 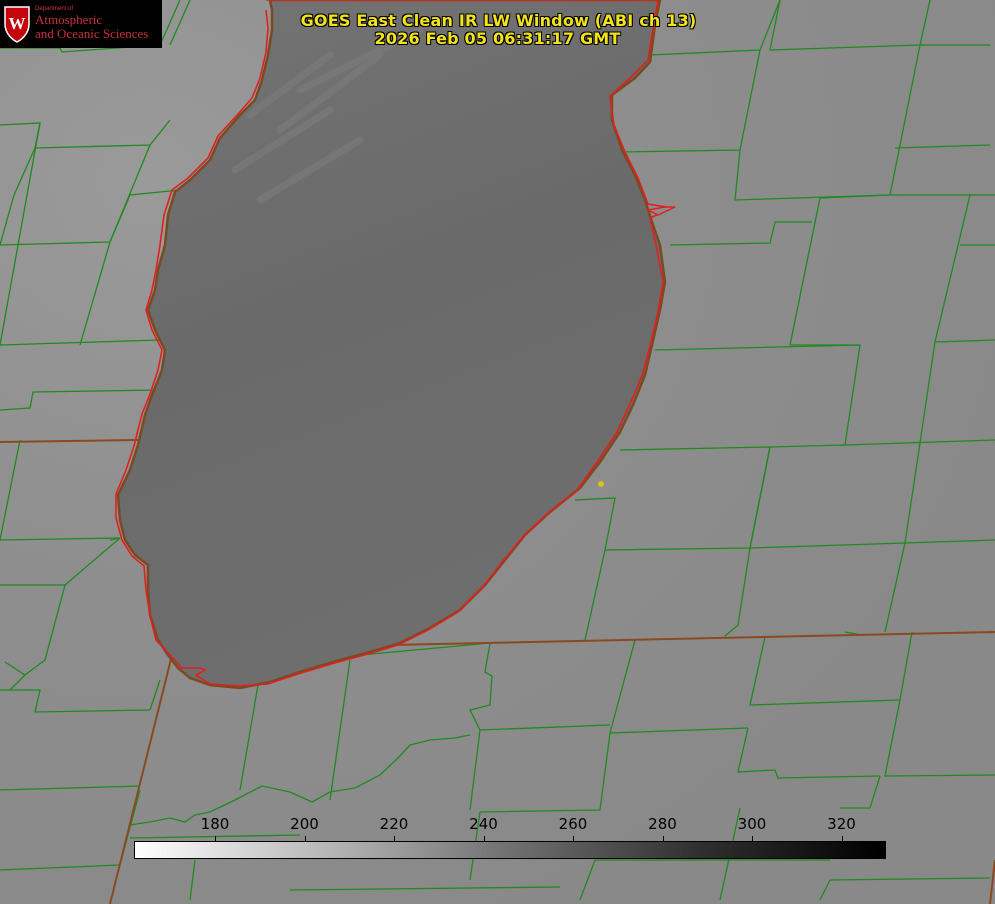 What do you see at coordinates (497, 38) in the screenshot?
I see `image-timestamp: 2026 Feb 05 06:31:17 GMT` at bounding box center [497, 38].